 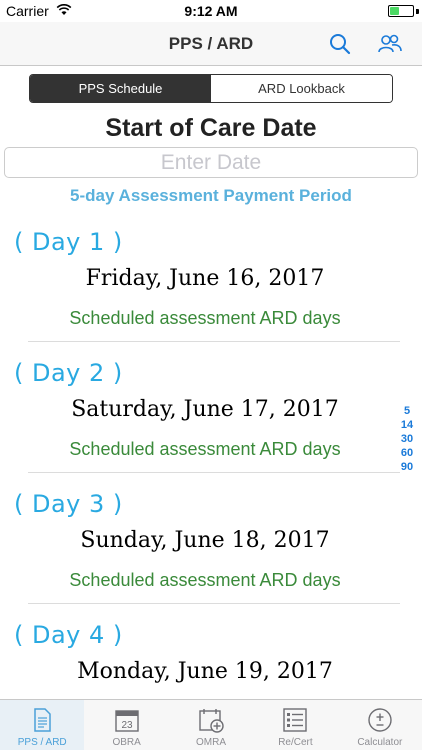 I want to click on tab-label: Re/Cert, so click(x=295, y=742).